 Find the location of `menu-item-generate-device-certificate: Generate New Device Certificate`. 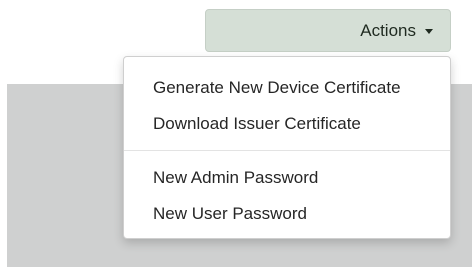

menu-item-generate-device-certificate: Generate New Device Certificate is located at coordinates (287, 88).